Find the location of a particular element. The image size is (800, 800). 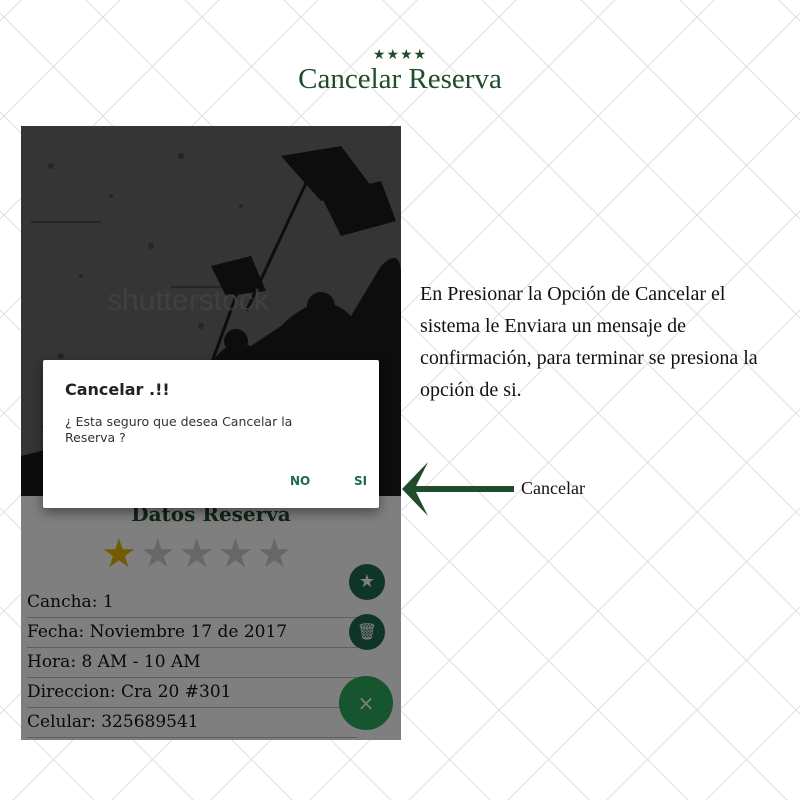

page-header: ★★★★ Cancelar Reserva is located at coordinates (400, 72).